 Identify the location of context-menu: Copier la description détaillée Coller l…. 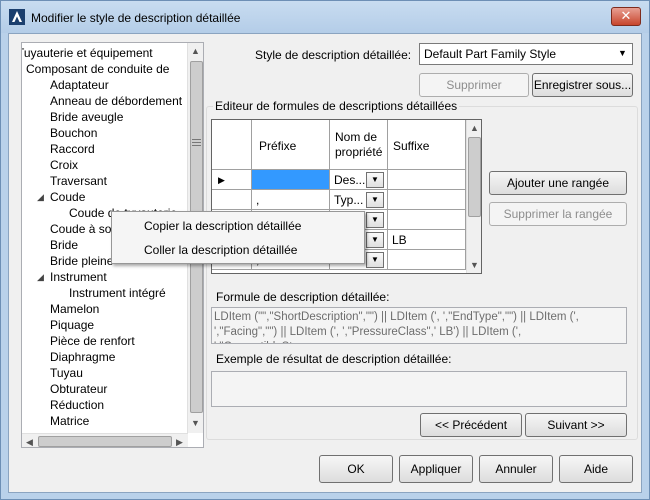
(238, 237).